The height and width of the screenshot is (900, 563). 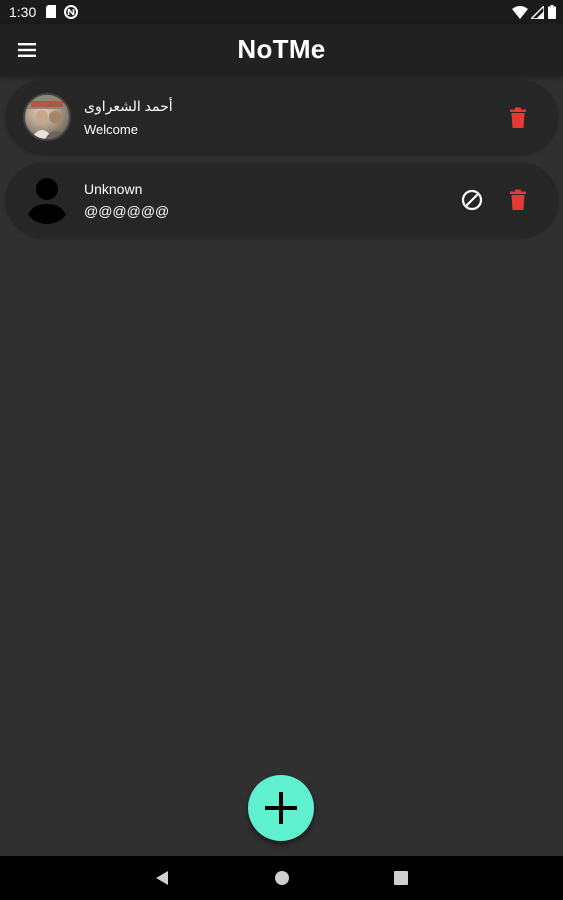 What do you see at coordinates (71, 12) in the screenshot?
I see `nfc-icon` at bounding box center [71, 12].